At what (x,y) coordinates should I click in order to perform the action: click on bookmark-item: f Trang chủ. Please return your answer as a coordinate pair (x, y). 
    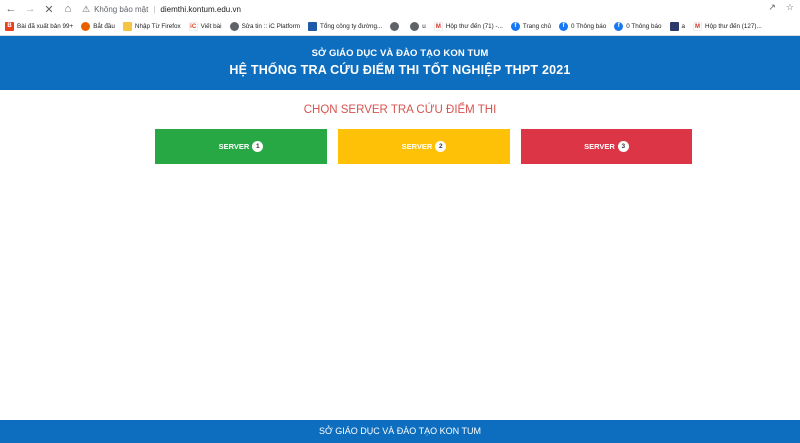
    Looking at the image, I should click on (531, 26).